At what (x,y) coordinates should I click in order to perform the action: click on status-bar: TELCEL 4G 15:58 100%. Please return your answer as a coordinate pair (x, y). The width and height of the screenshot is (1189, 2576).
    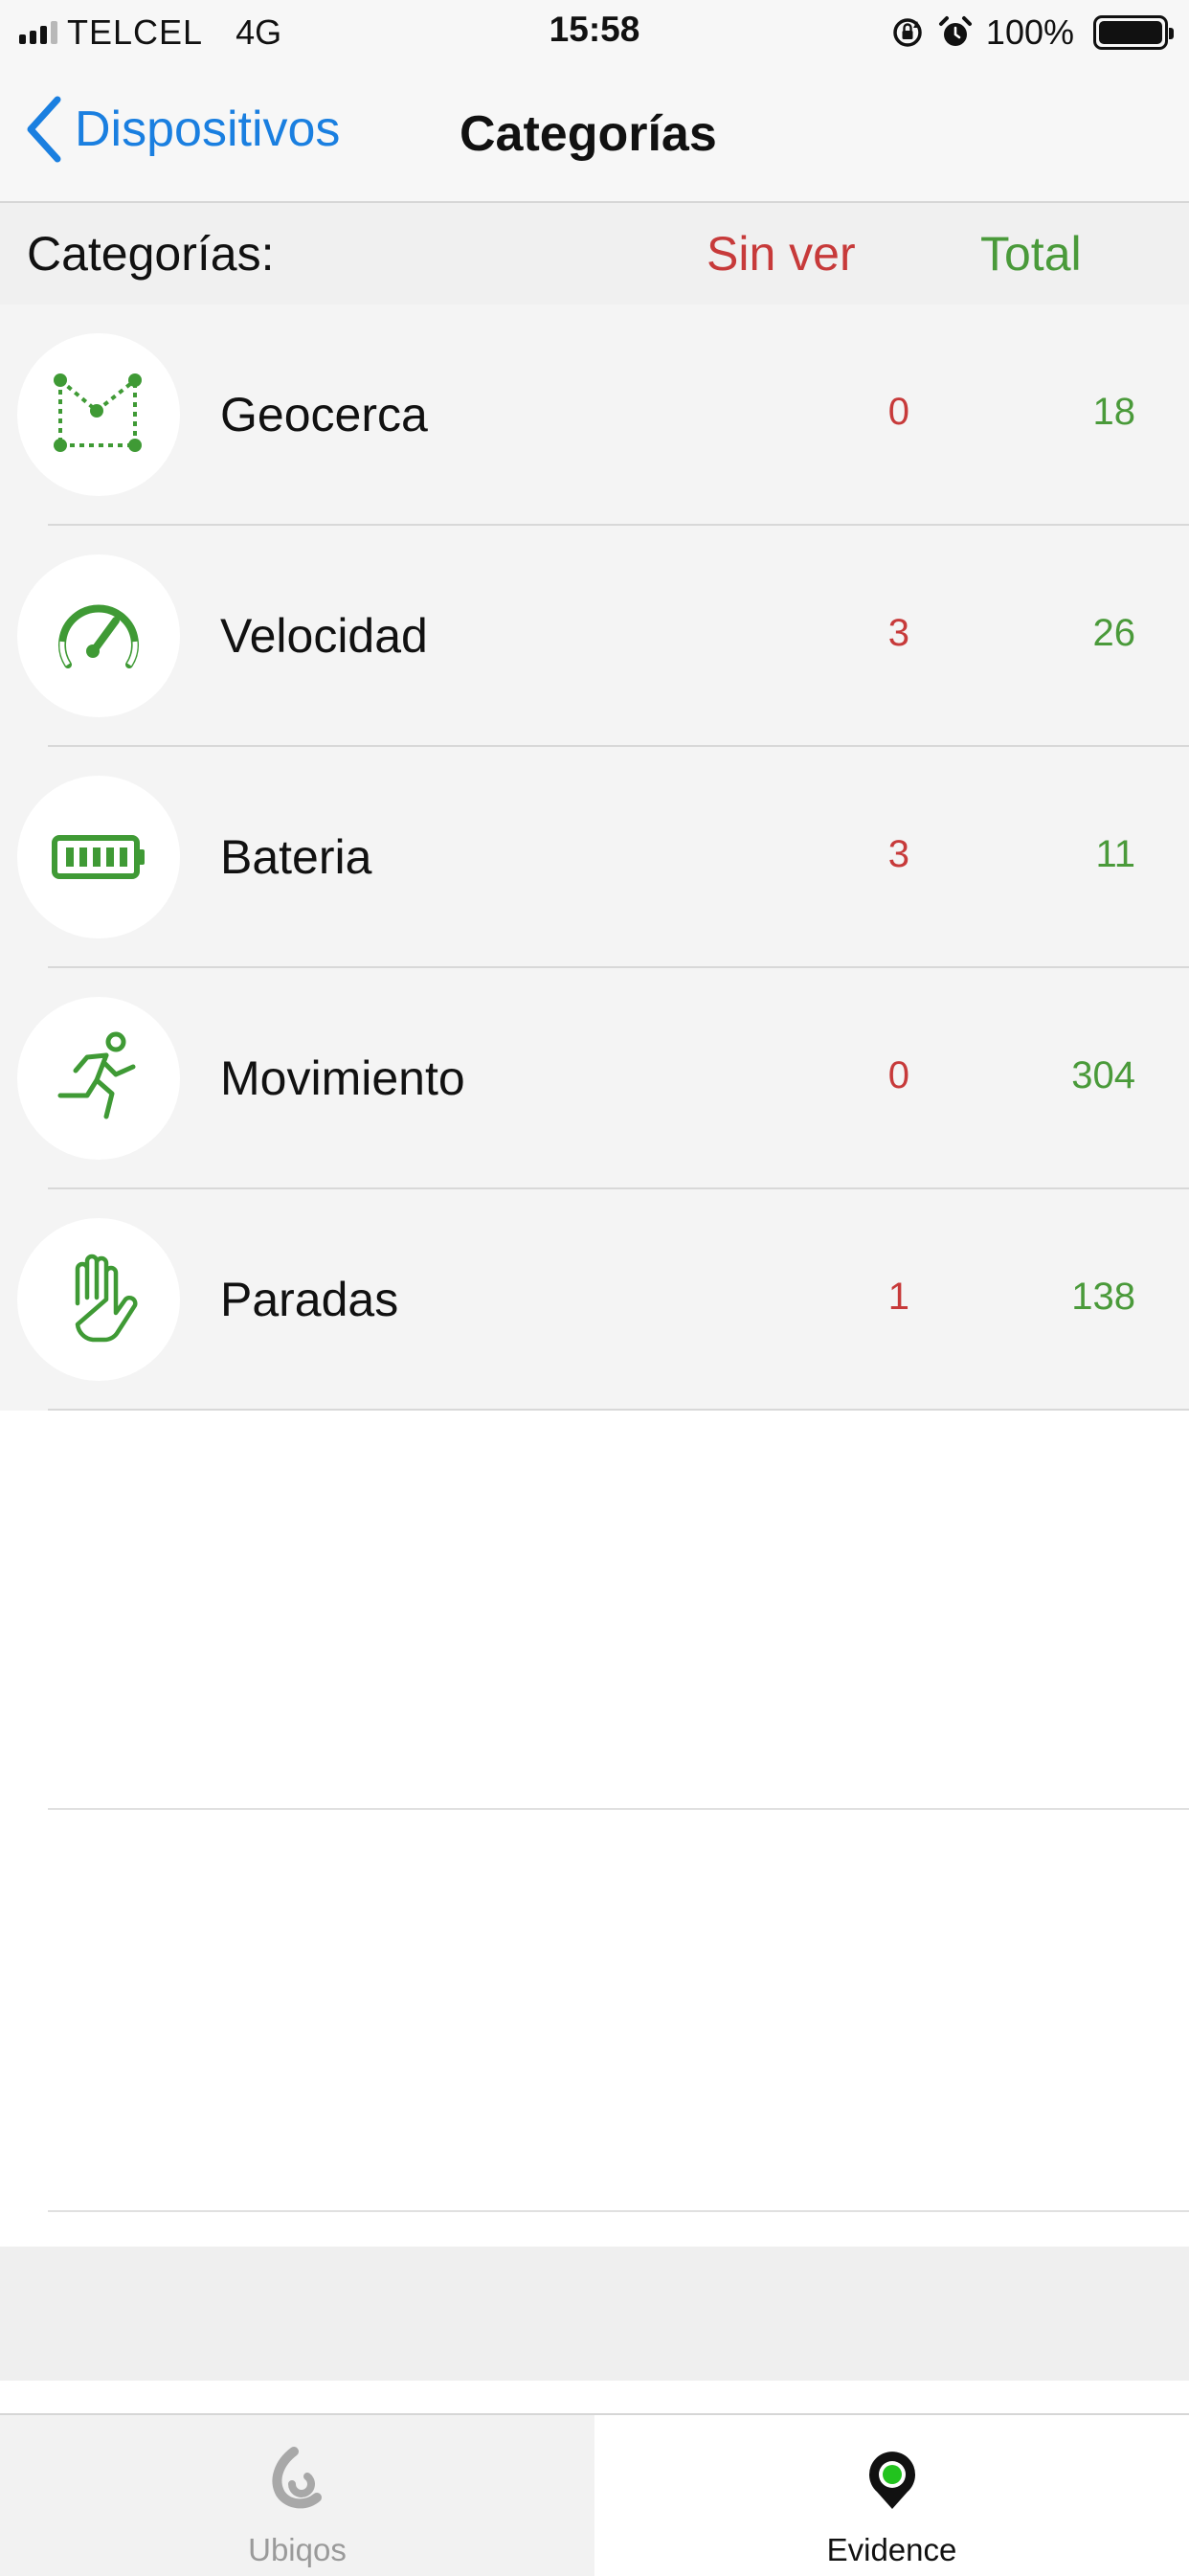
    Looking at the image, I should click on (594, 33).